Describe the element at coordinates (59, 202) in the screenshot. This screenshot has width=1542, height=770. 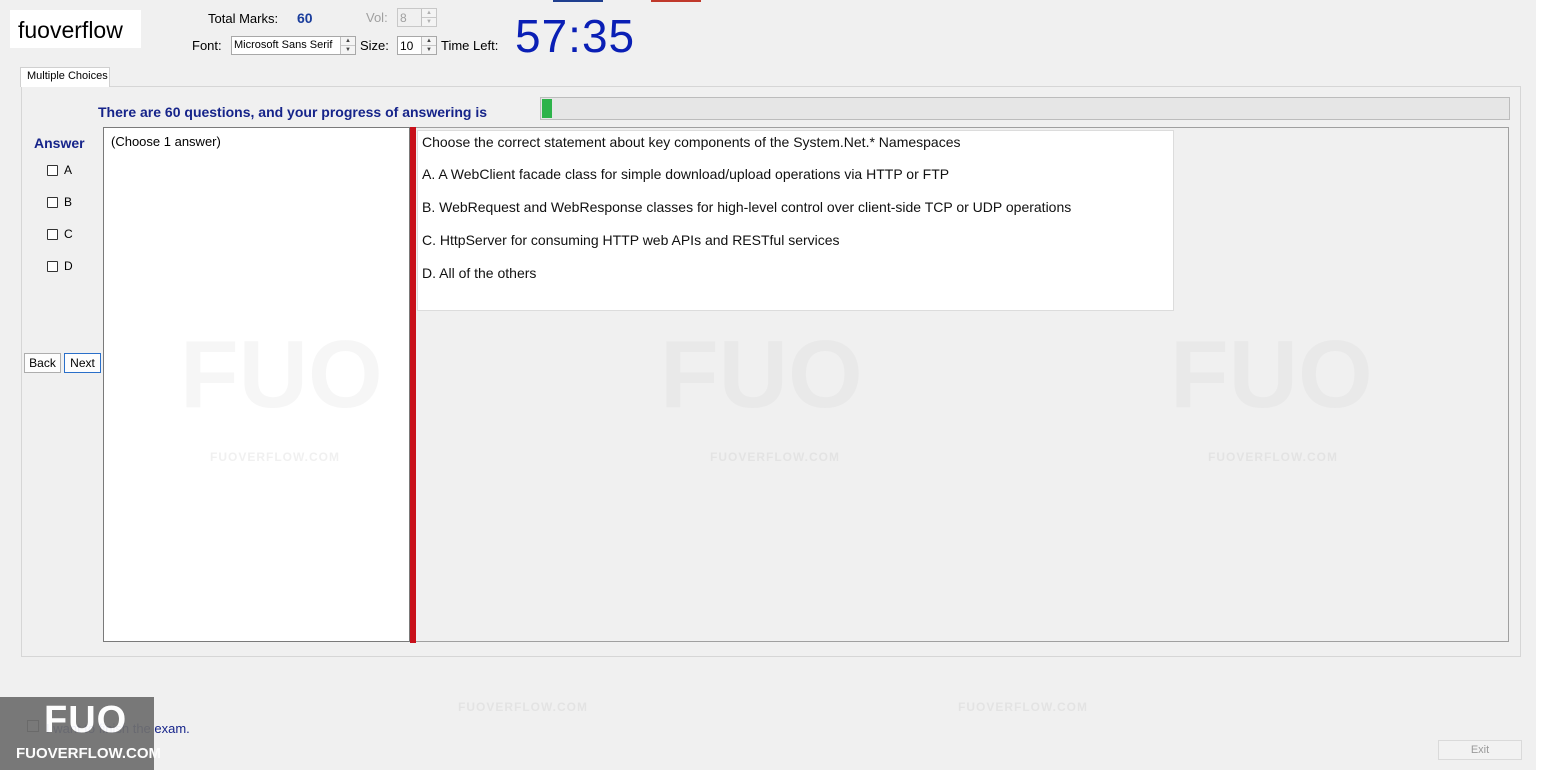
I see `answer-option-b: B` at that location.